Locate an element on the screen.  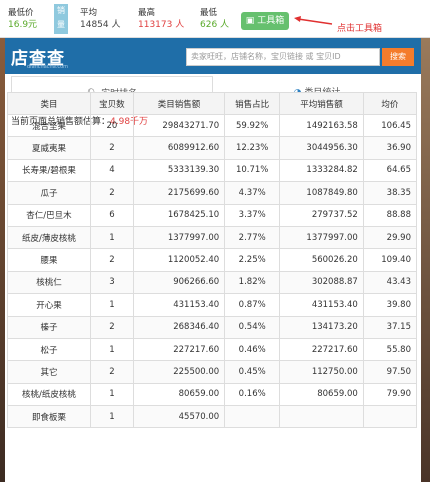
table-cell: 3044956.30 is located at coordinates (321, 148).